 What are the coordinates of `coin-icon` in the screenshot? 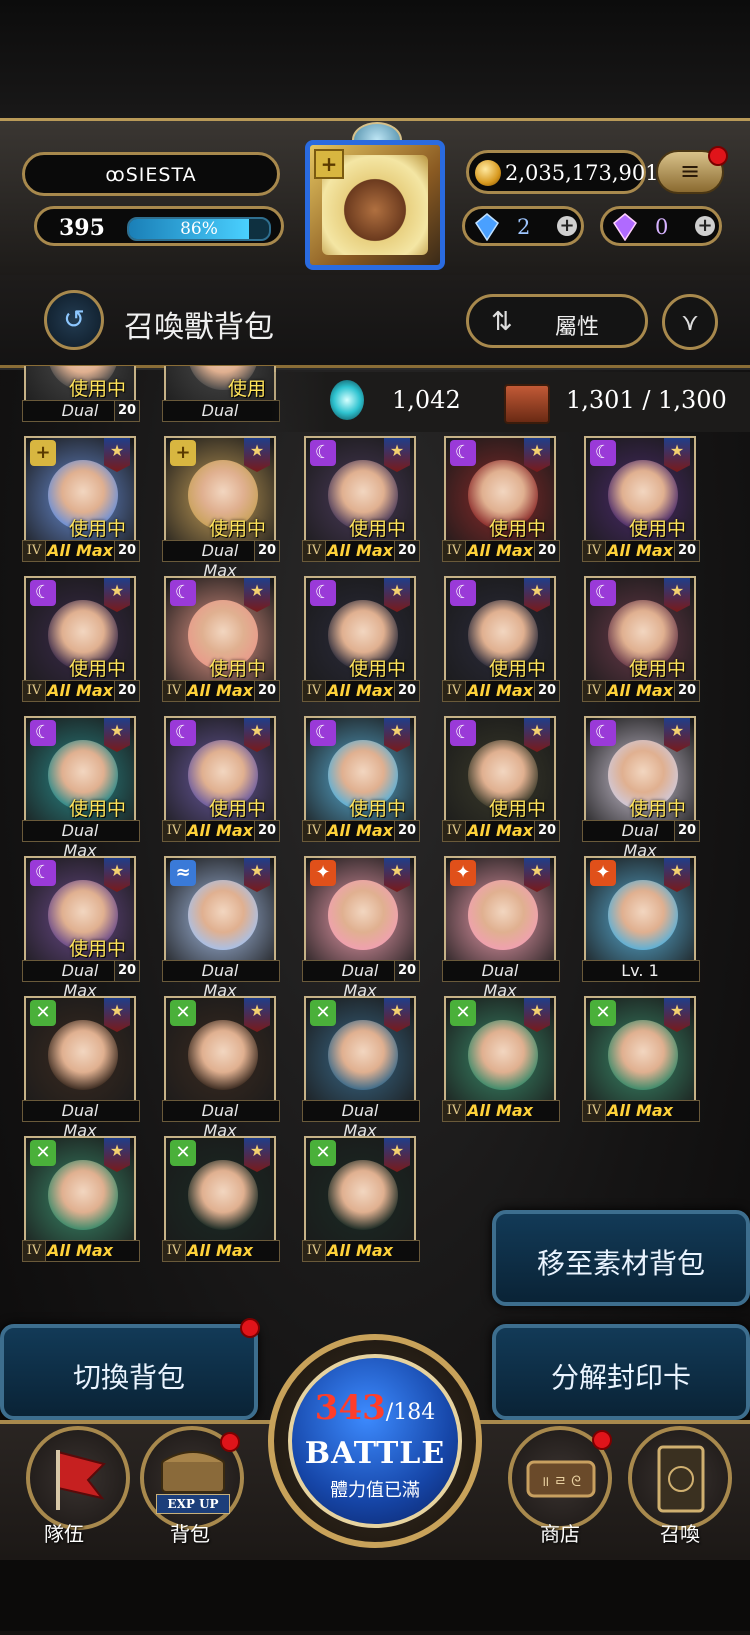 It's located at (488, 173).